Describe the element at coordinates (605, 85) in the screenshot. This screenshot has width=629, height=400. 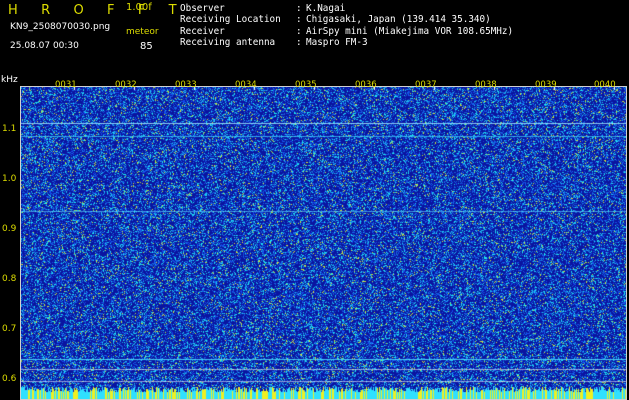
I see `x-tick-label: 0040` at that location.